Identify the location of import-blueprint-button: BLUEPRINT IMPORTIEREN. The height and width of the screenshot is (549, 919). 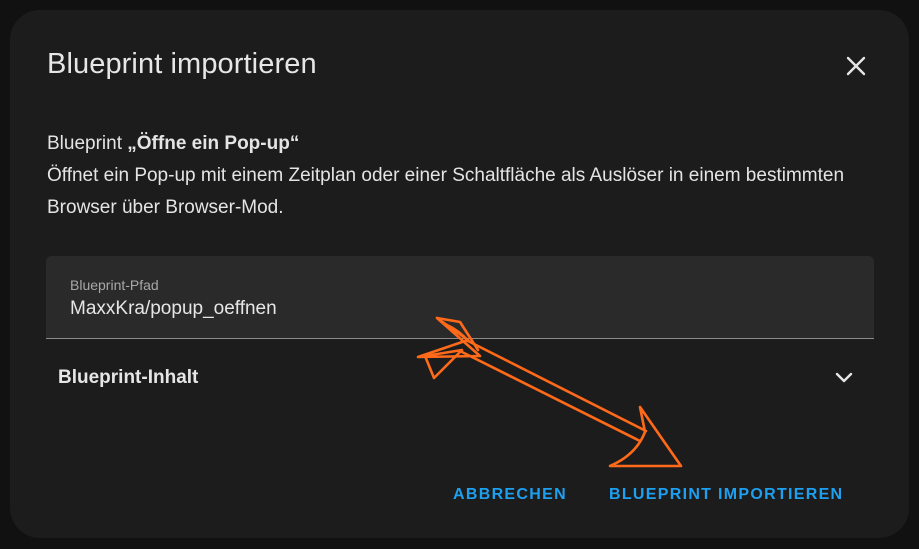
(726, 495).